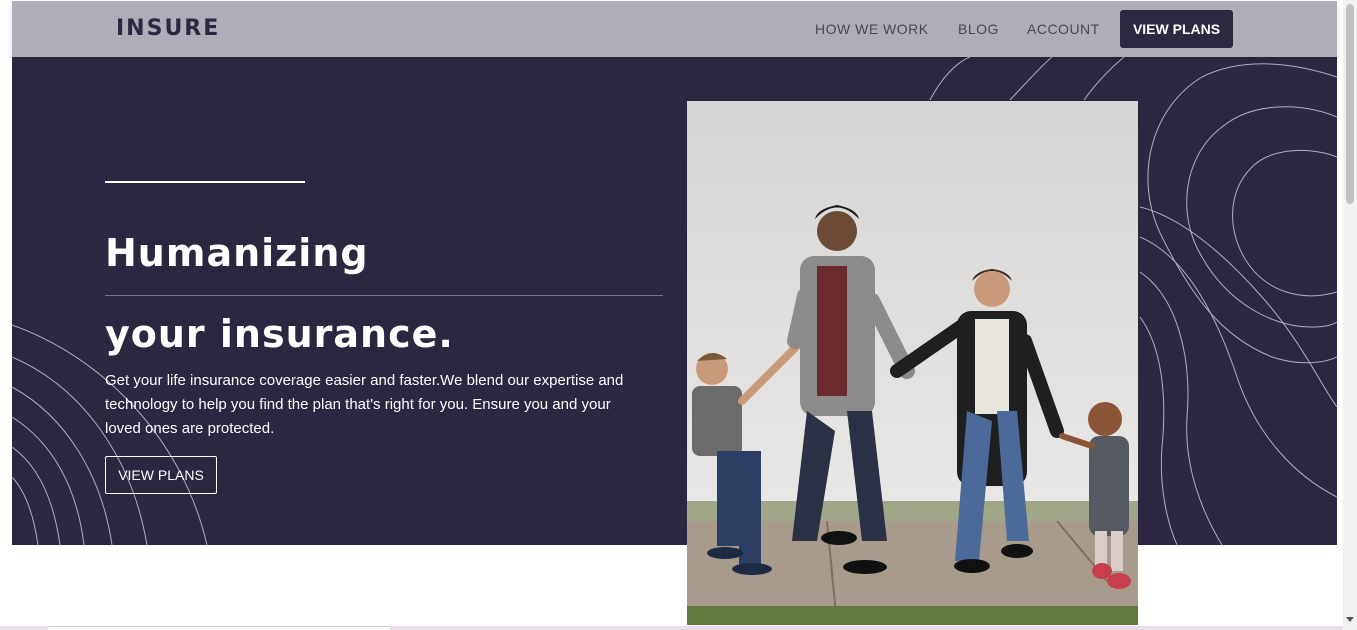 The image size is (1357, 630). I want to click on hero-view-plans-button: VIEW PLANS, so click(161, 475).